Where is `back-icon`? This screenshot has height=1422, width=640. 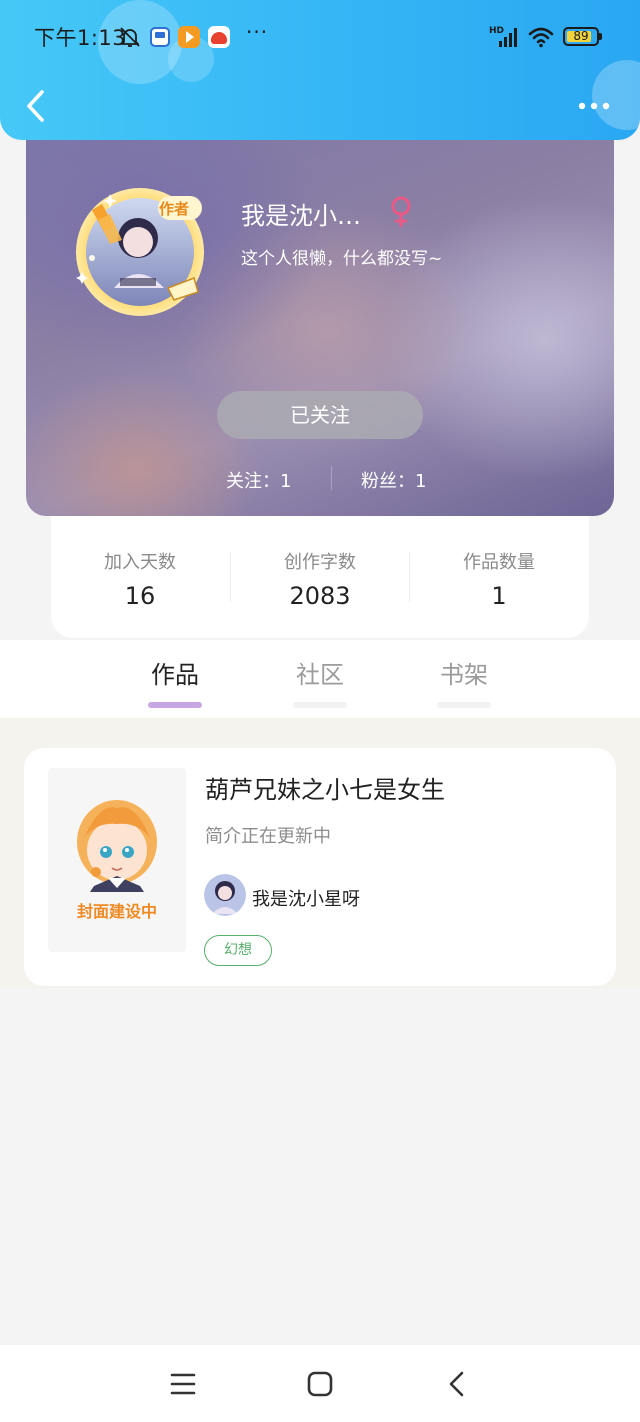
back-icon is located at coordinates (458, 1384).